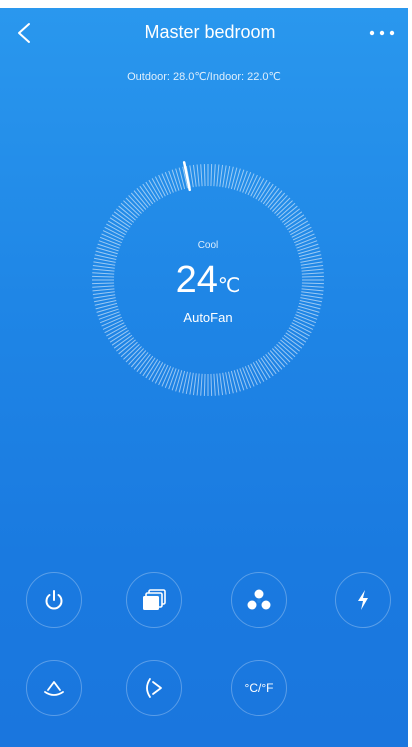 The width and height of the screenshot is (412, 747). I want to click on mode-icon, so click(154, 599).